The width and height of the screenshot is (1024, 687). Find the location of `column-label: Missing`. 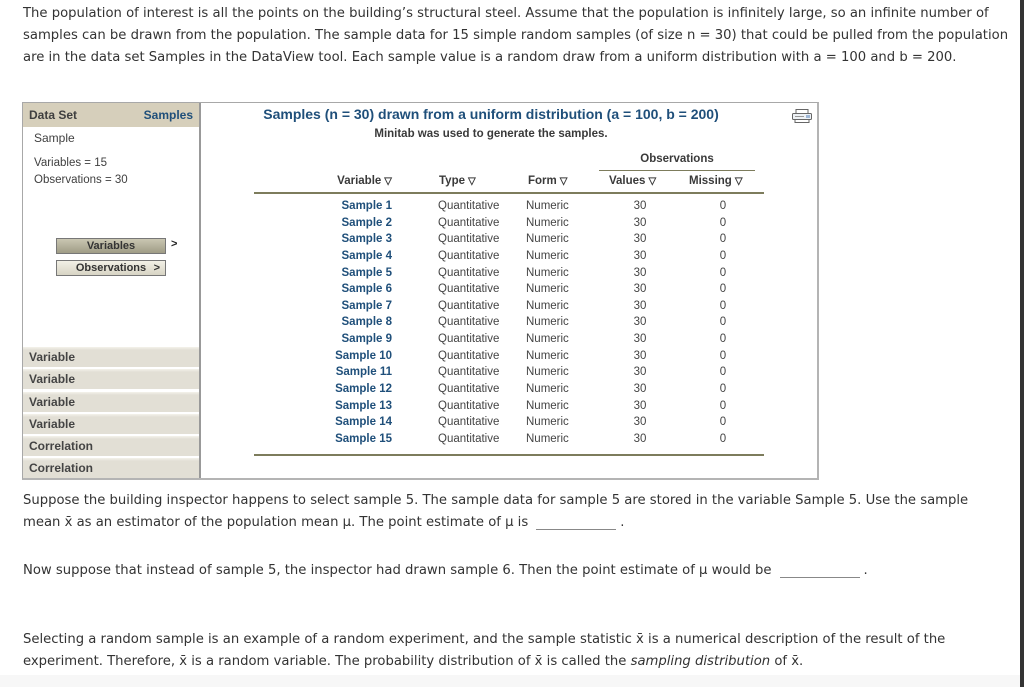

column-label: Missing is located at coordinates (710, 181).